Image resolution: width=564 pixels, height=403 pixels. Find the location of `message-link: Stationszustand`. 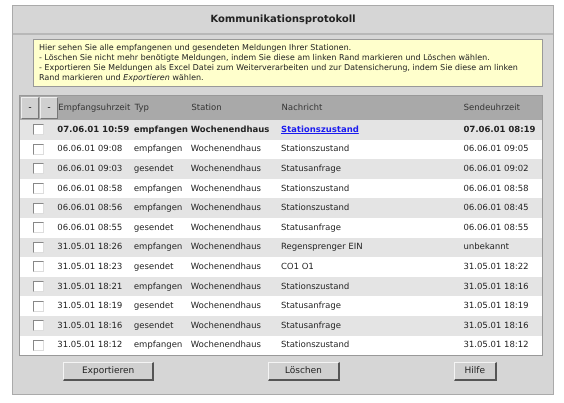

message-link: Stationszustand is located at coordinates (372, 129).